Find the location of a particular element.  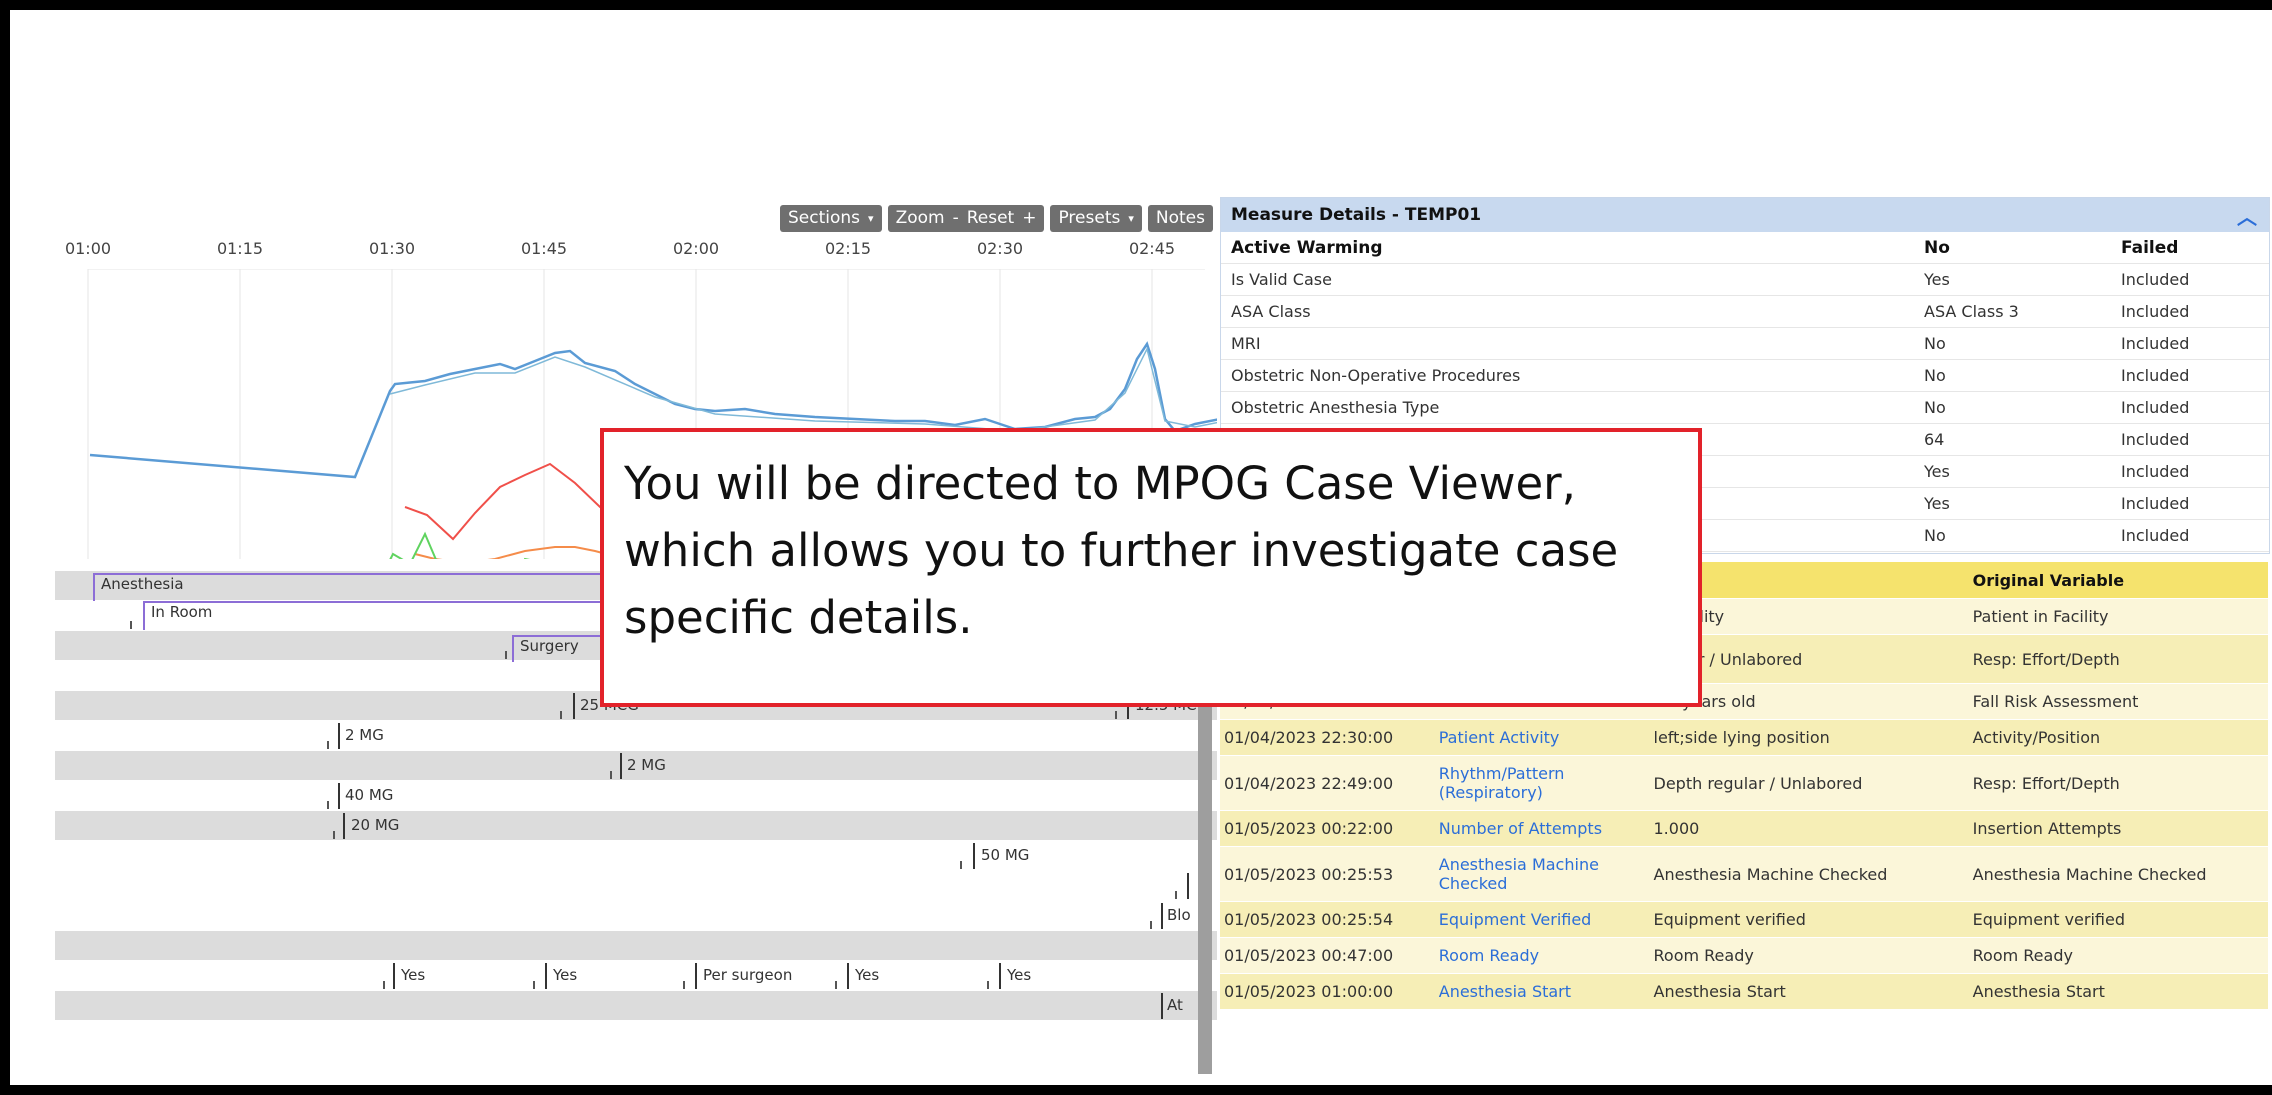

notes-label: Notes is located at coordinates (1180, 218).